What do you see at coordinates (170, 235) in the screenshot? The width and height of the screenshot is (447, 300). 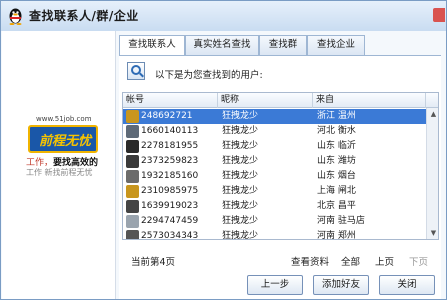 I see `account-cell: 2573034343` at bounding box center [170, 235].